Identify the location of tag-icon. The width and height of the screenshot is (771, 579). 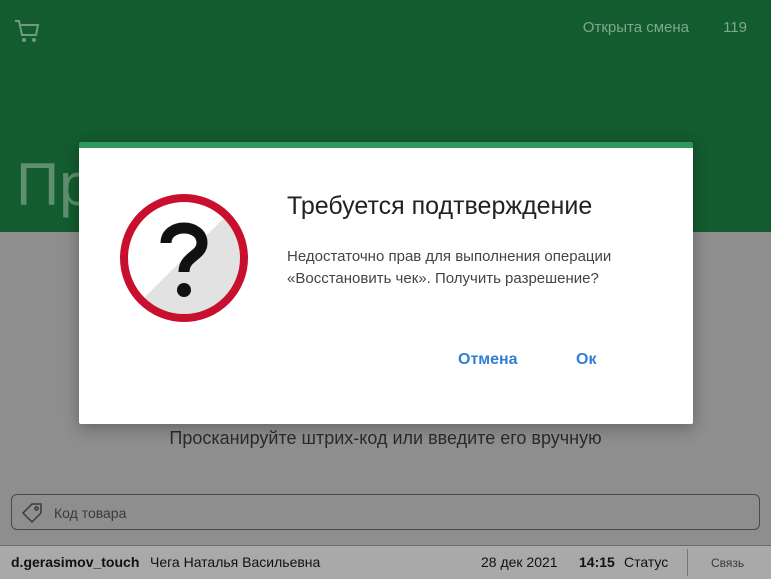
(31, 513).